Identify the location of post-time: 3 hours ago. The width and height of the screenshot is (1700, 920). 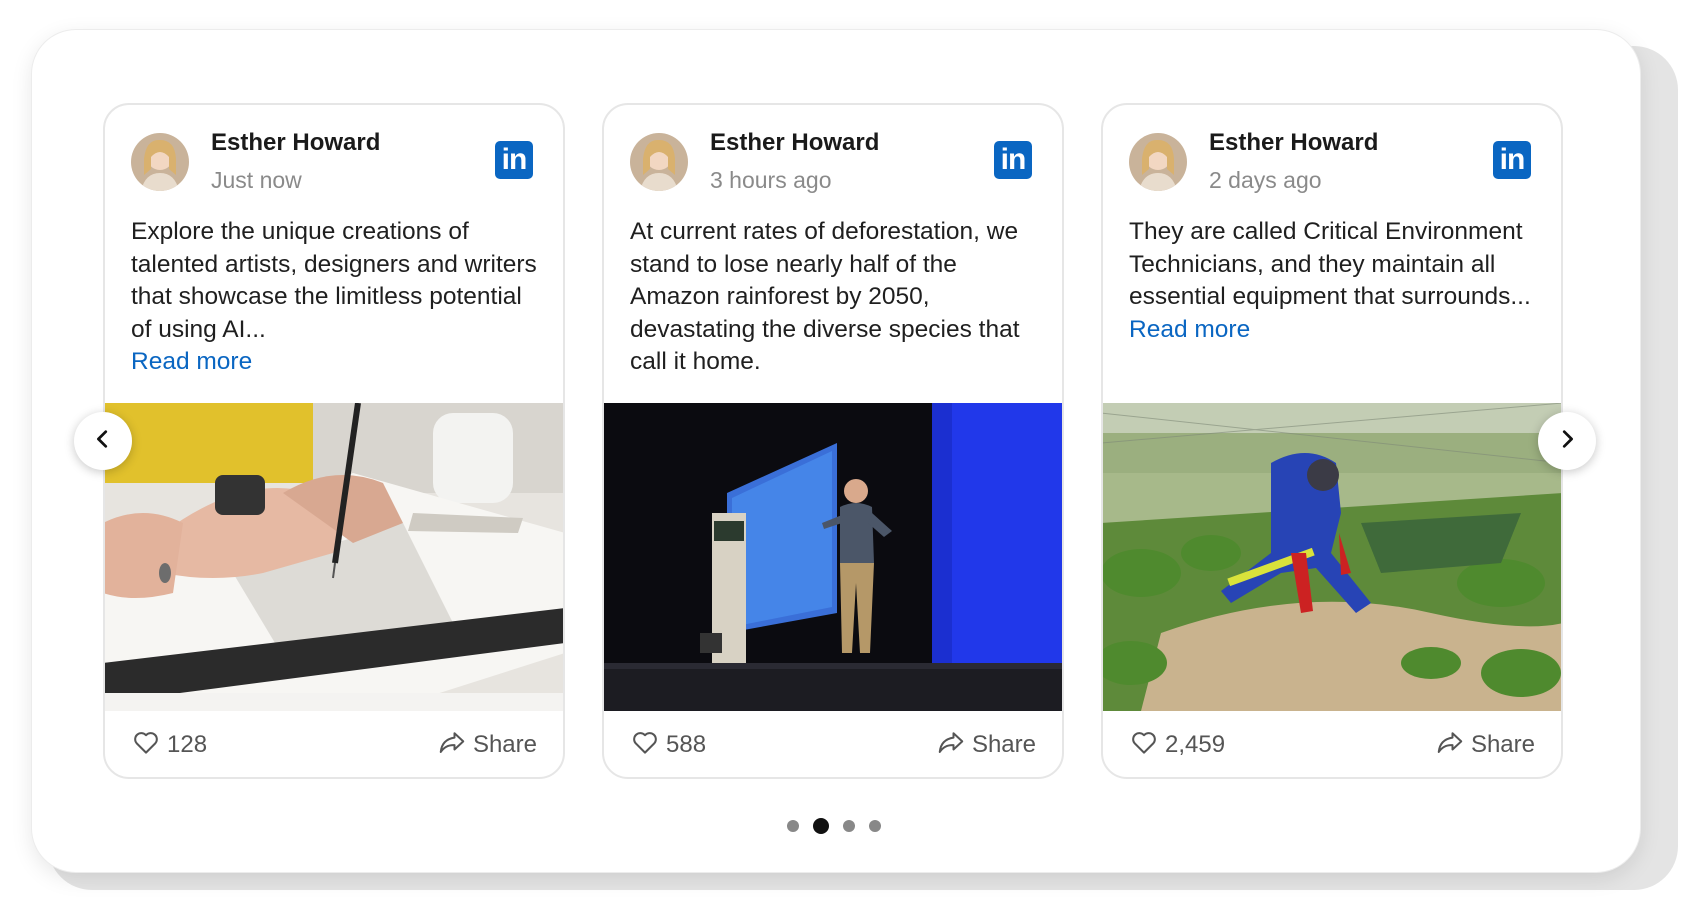
(771, 180).